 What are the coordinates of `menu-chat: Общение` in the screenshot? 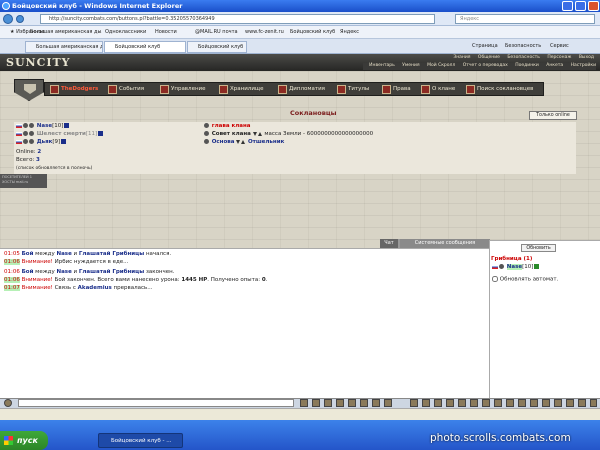 It's located at (489, 57).